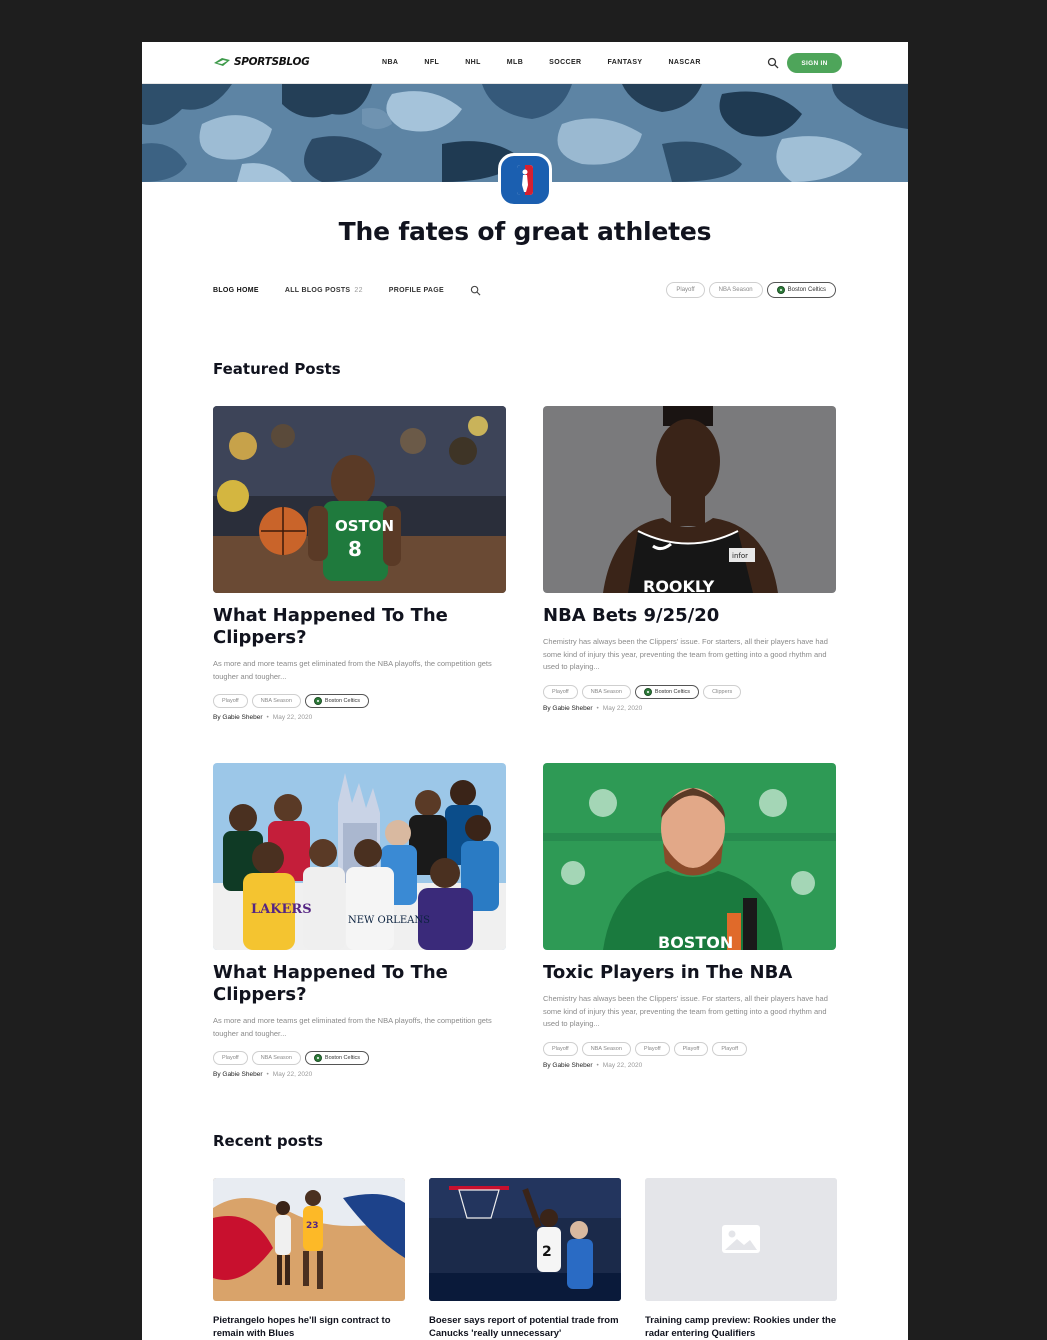 This screenshot has height=1340, width=1047. Describe the element at coordinates (416, 290) in the screenshot. I see `profile-page-link: PROFILE PAGE` at that location.